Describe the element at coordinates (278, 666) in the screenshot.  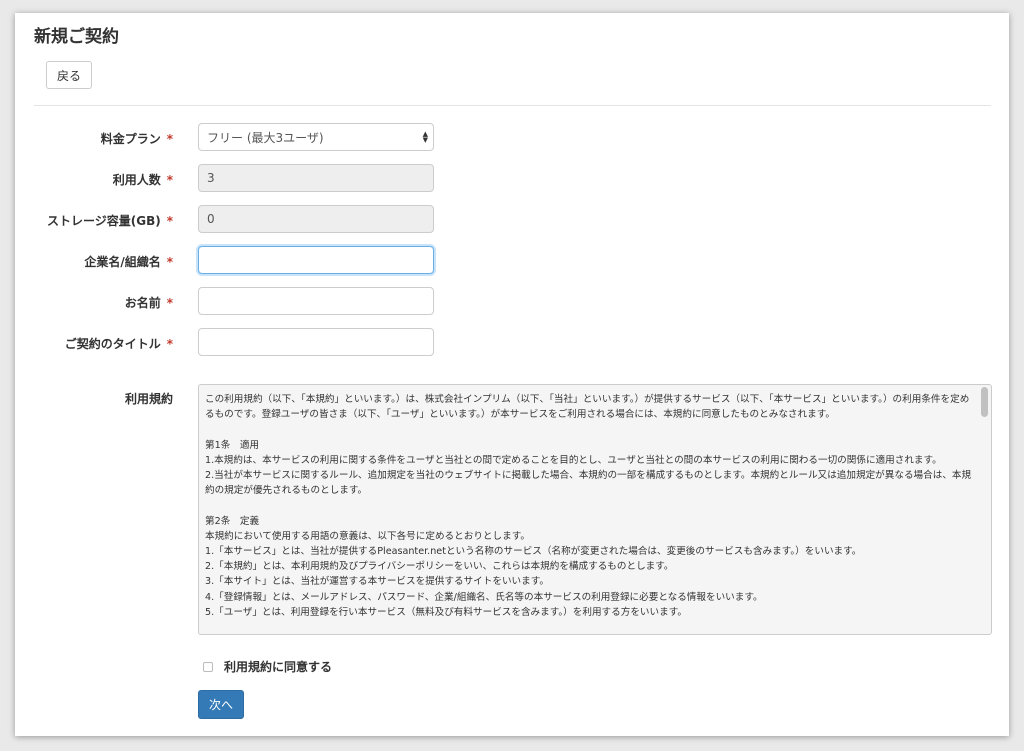
I see `agree-label: 利用規約に同意する` at that location.